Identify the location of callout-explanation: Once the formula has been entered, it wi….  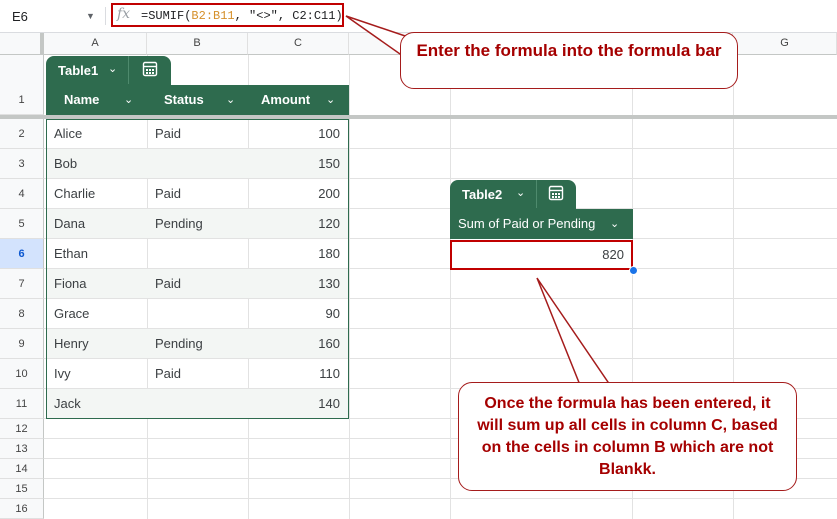
(627, 436).